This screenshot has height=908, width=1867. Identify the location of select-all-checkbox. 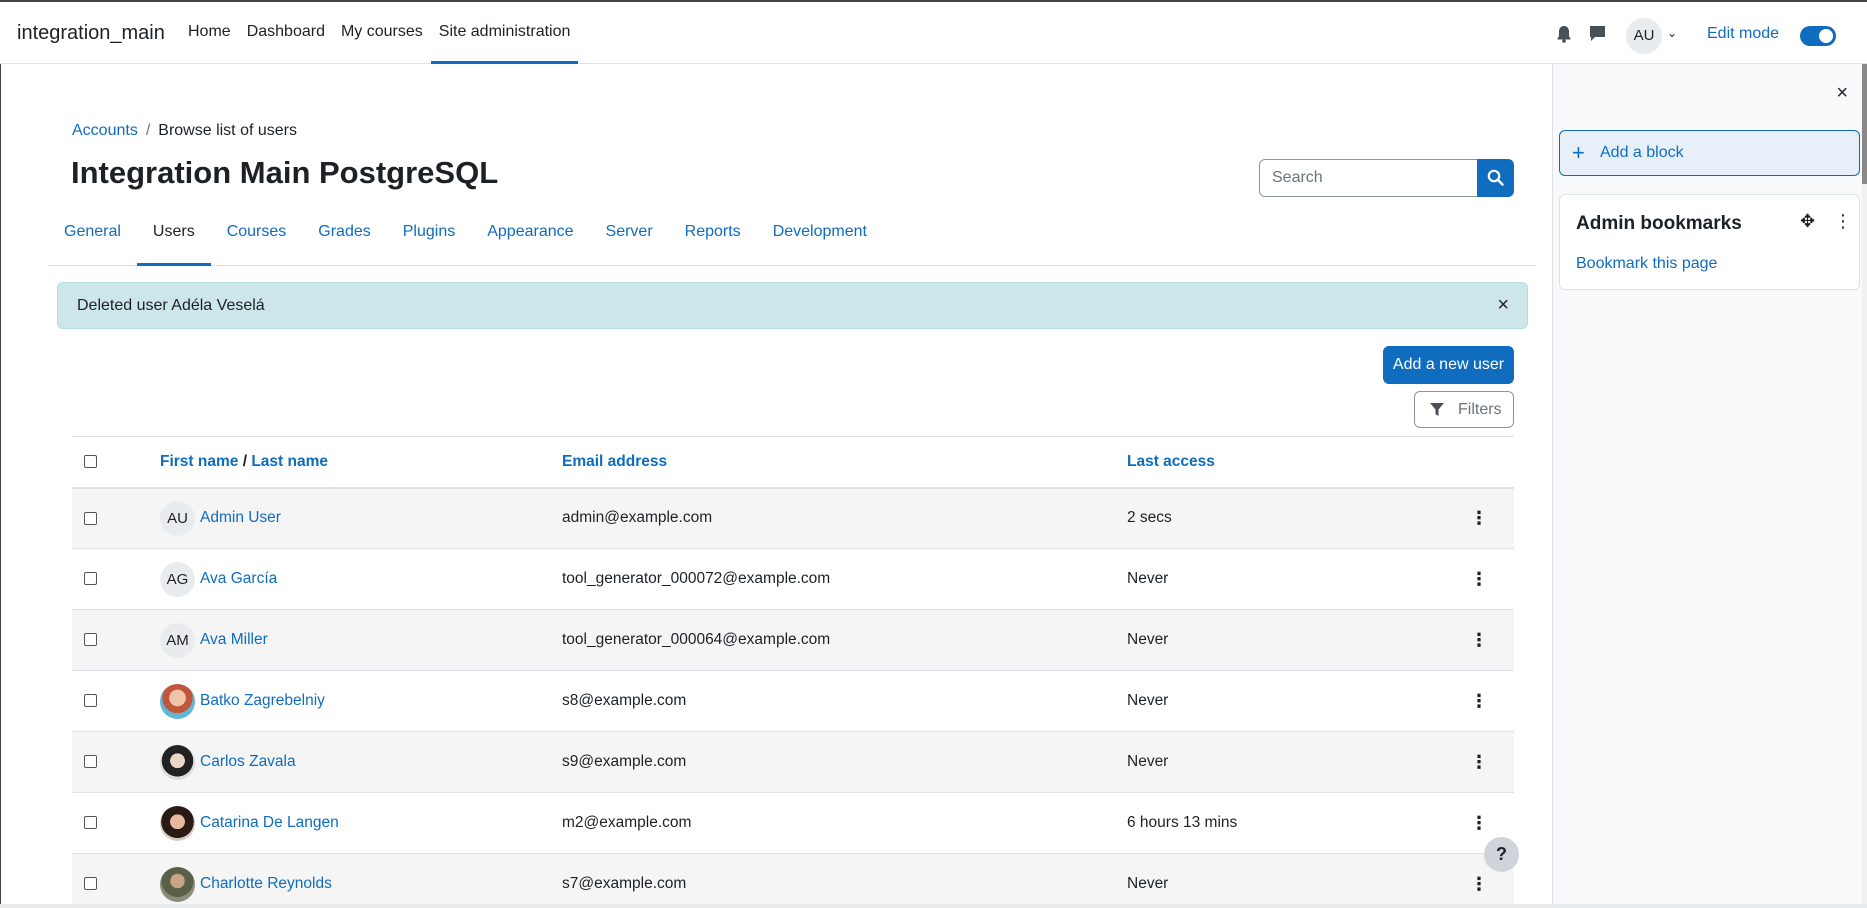
(90, 462).